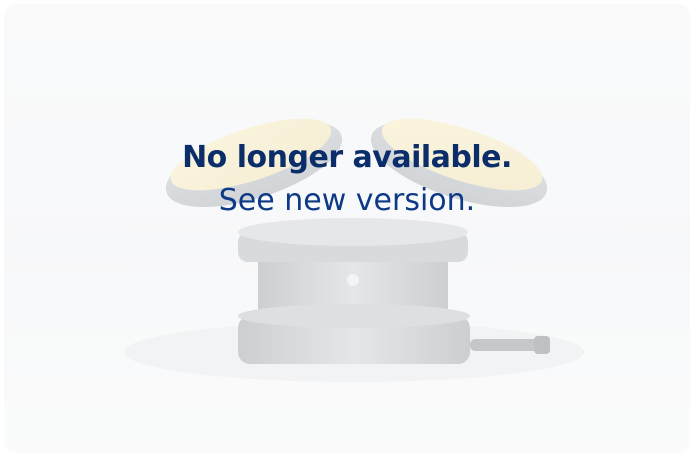 The width and height of the screenshot is (694, 457). Describe the element at coordinates (347, 157) in the screenshot. I see `unavailable-headline: No longer available.` at that location.